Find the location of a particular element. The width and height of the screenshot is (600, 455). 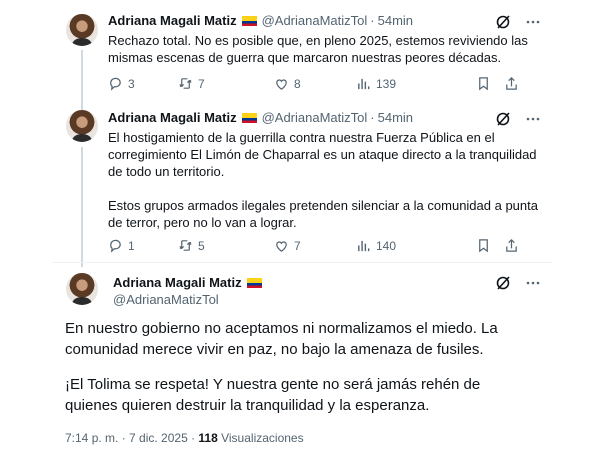

reply-button: 3 is located at coordinates (143, 83).